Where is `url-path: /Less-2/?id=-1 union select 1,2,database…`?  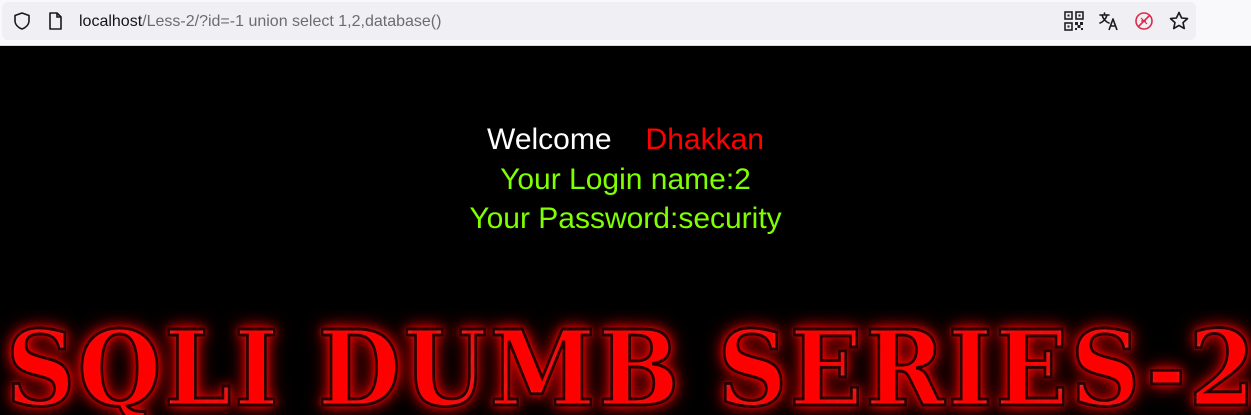 url-path: /Less-2/?id=-1 union select 1,2,database… is located at coordinates (292, 21).